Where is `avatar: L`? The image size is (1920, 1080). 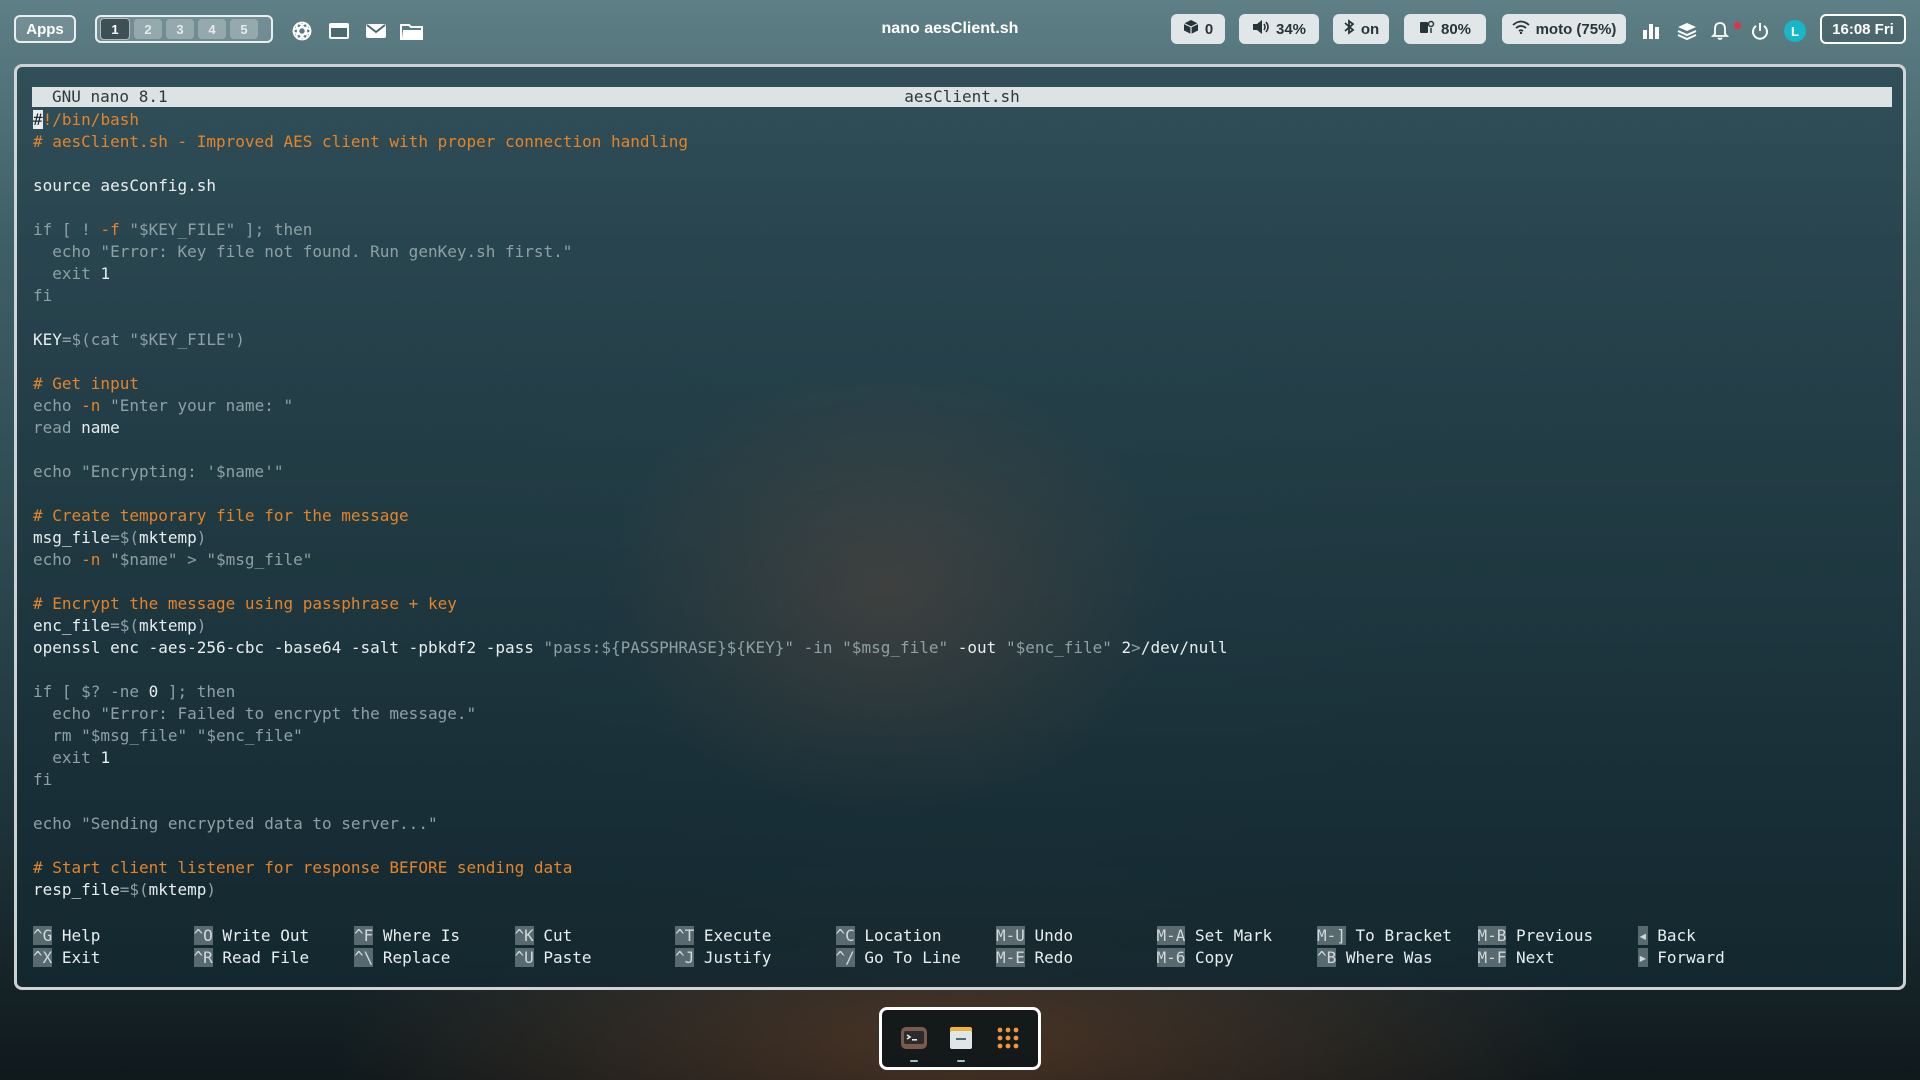 avatar: L is located at coordinates (1795, 31).